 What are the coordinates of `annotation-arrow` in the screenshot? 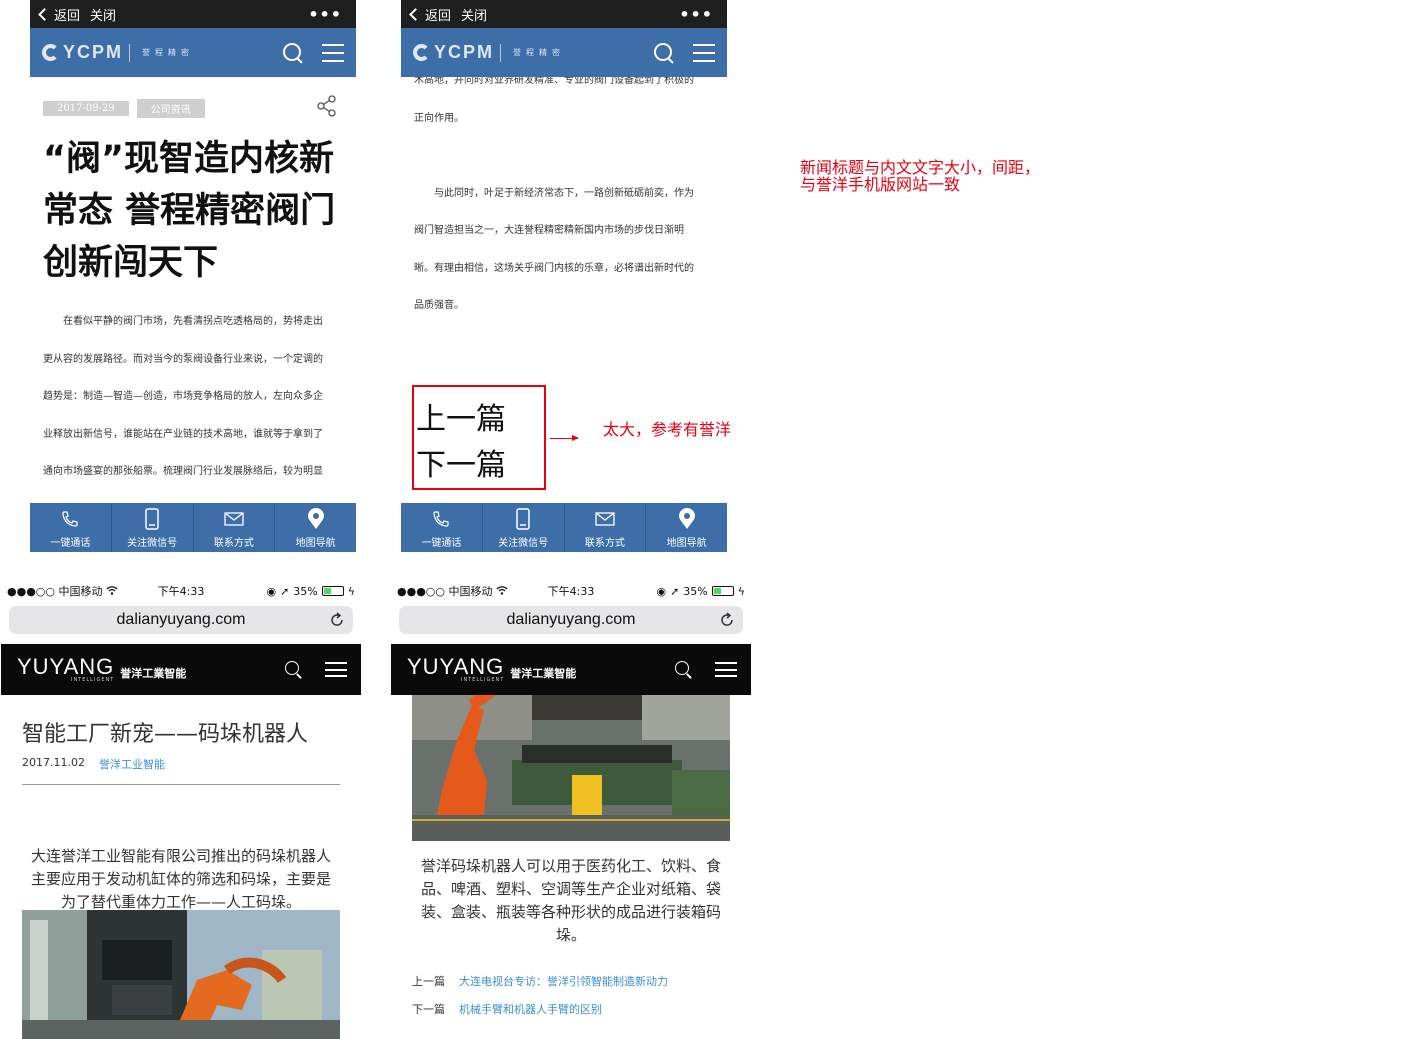 It's located at (564, 438).